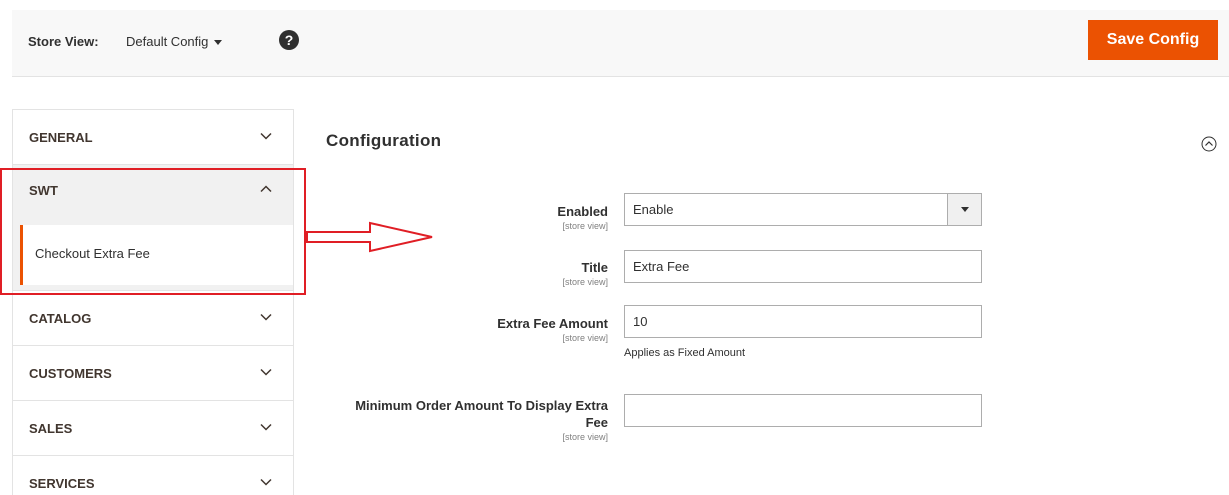  Describe the element at coordinates (585, 282) in the screenshot. I see `title-scope: [store view]` at that location.